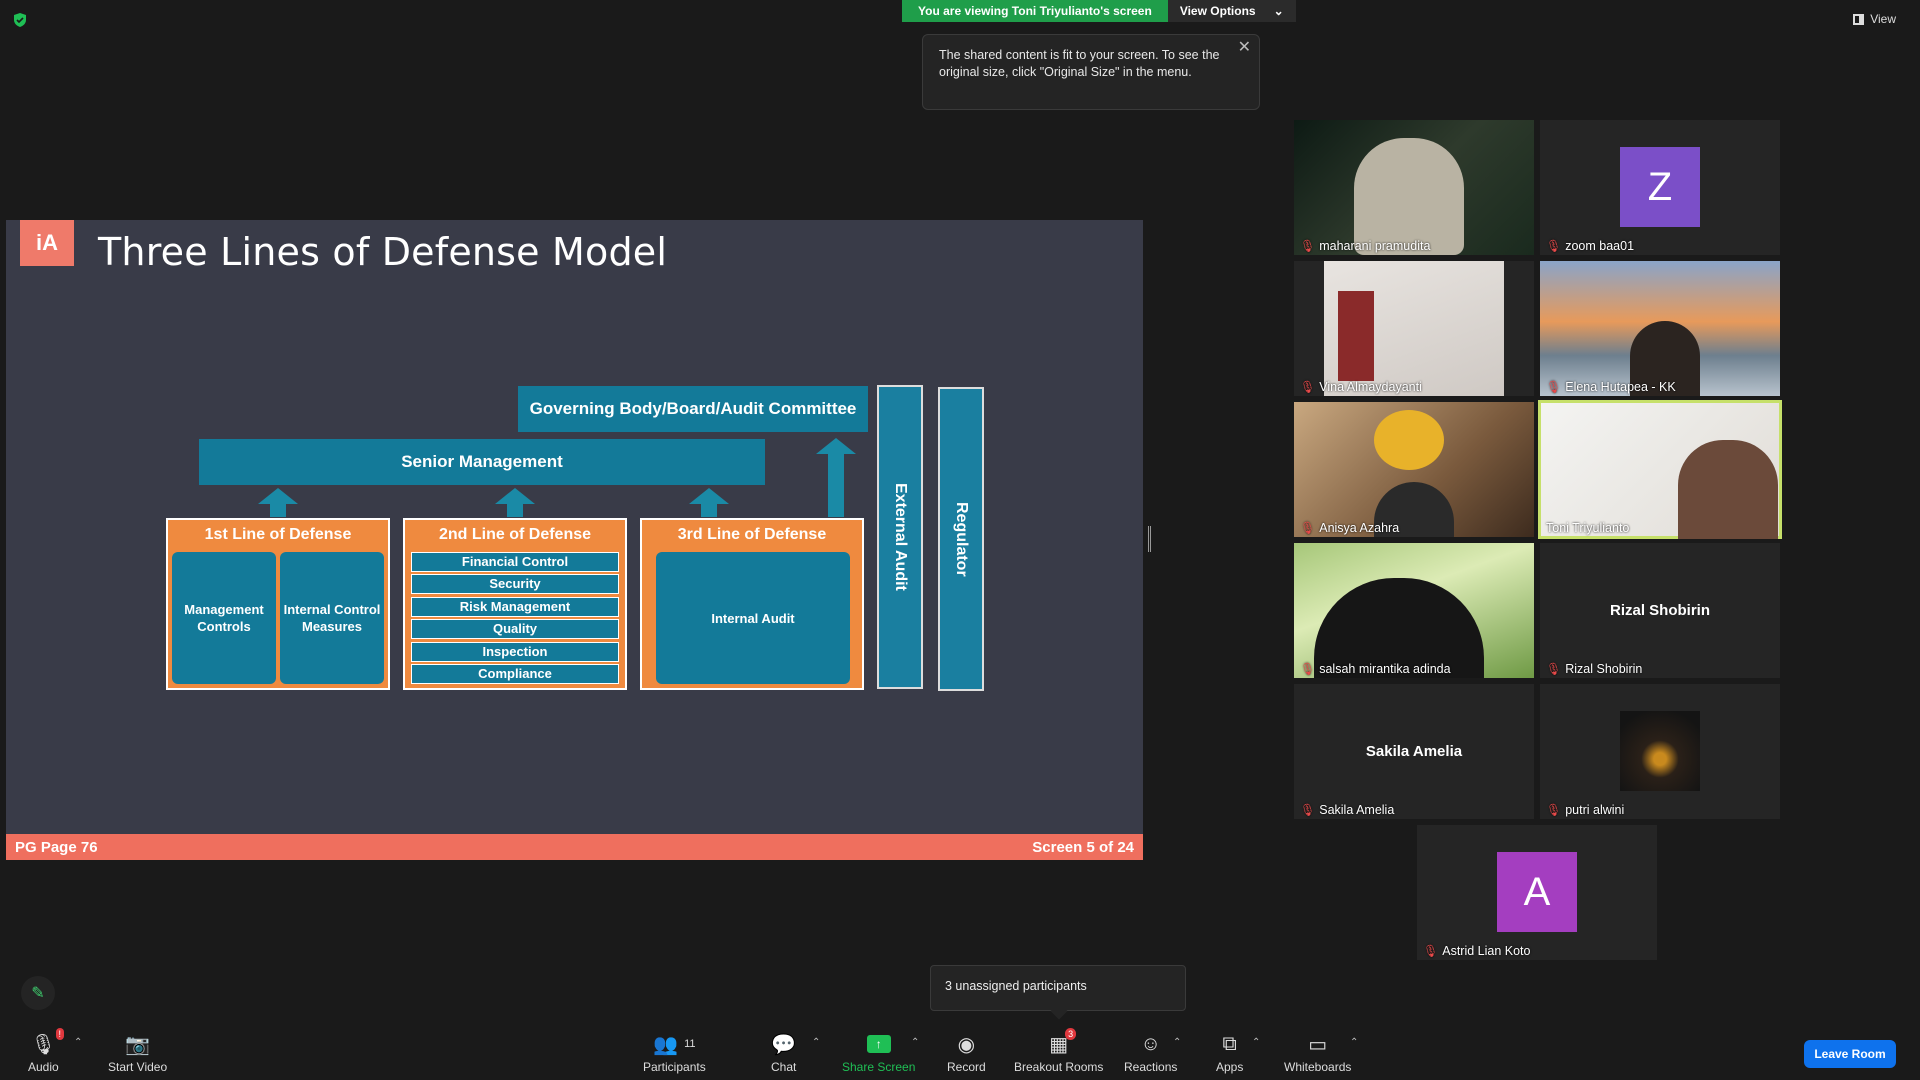  Describe the element at coordinates (1660, 469) in the screenshot. I see `active-speaker-tile: Toni Triyulianto` at that location.